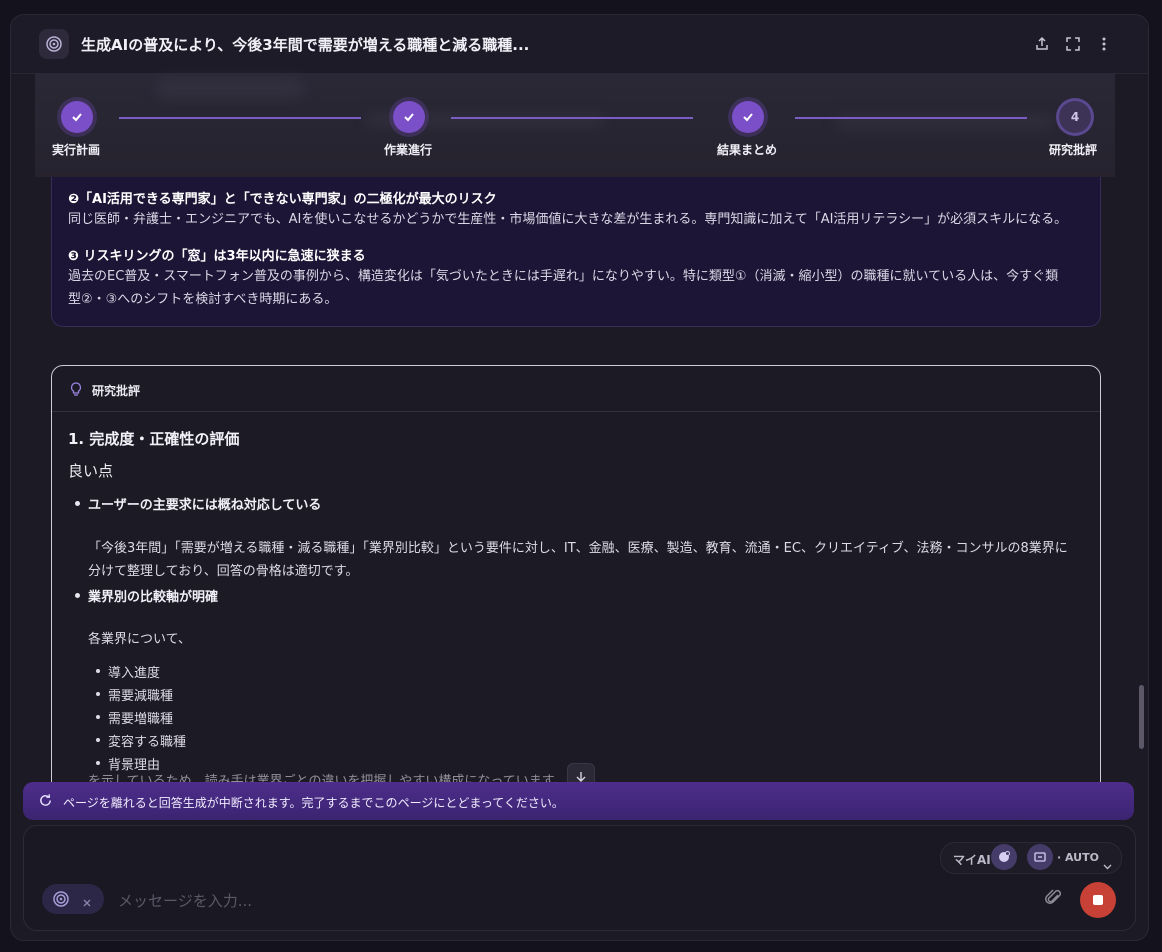 Image resolution: width=1162 pixels, height=952 pixels. I want to click on sub-item: 導入進度, so click(134, 673).